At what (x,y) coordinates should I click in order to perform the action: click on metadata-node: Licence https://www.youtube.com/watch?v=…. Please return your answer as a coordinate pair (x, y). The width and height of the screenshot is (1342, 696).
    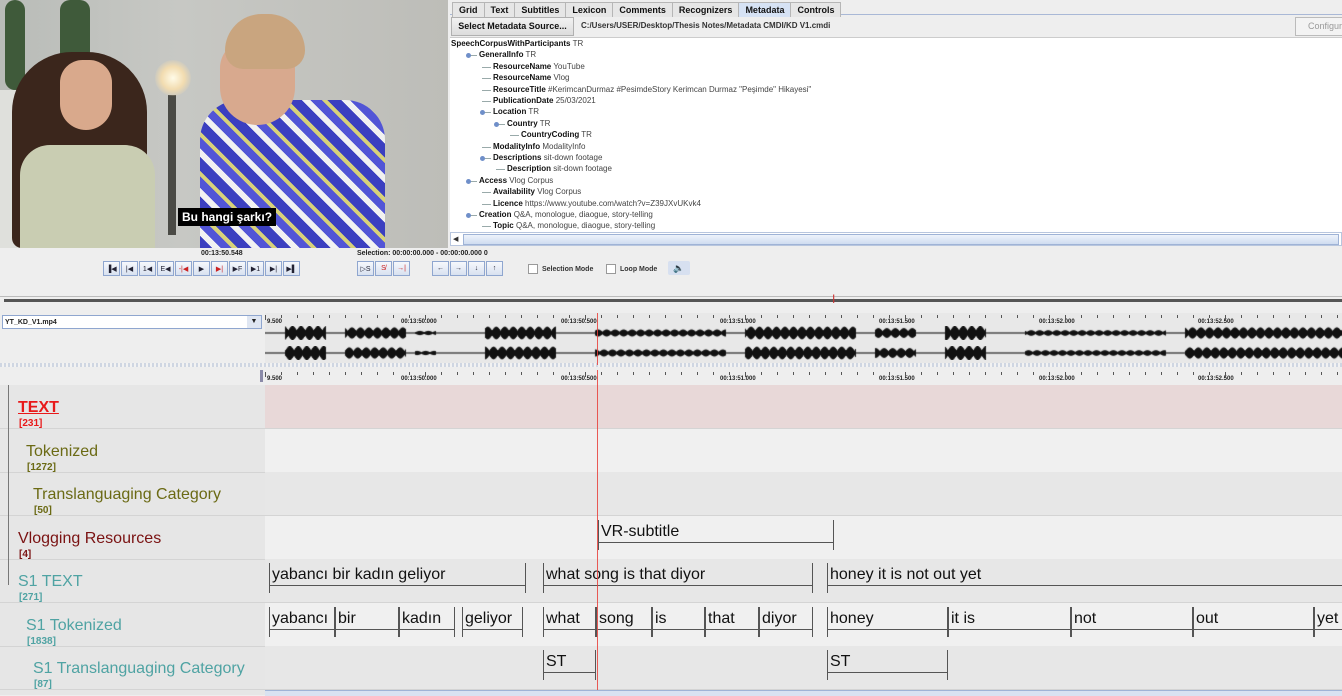
    Looking at the image, I should click on (590, 203).